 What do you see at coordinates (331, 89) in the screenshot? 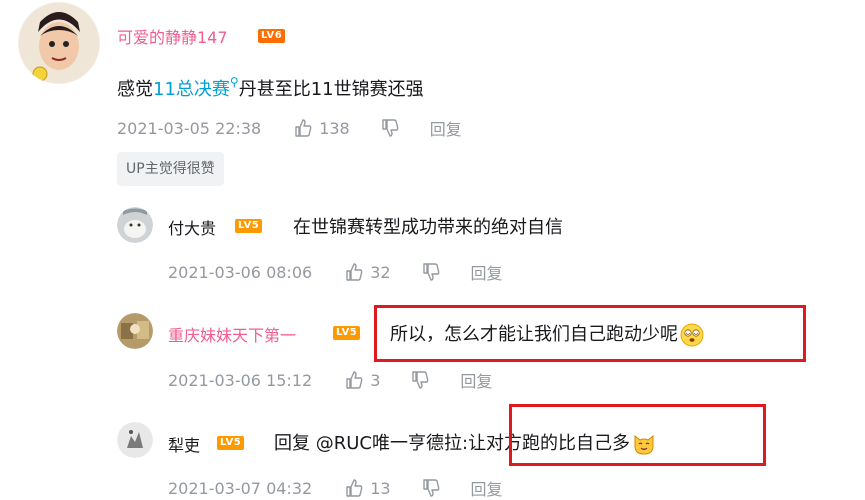
I see `comment-text-part: 丹甚至比11世锦赛还强` at bounding box center [331, 89].